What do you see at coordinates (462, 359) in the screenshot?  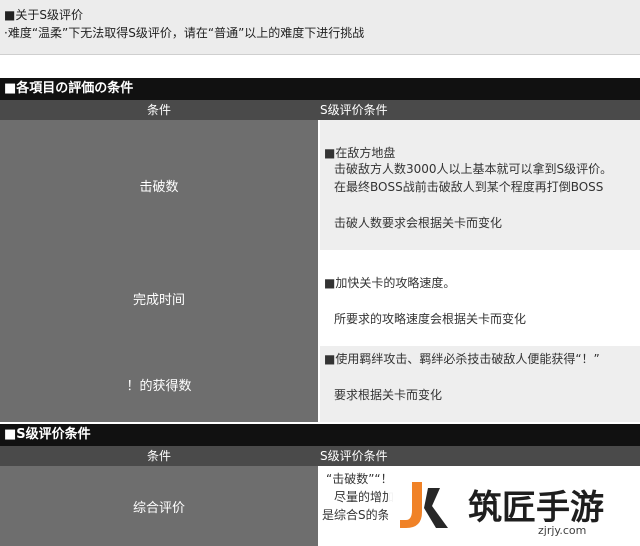 I see `content-line: ■使用羁绊攻击、羁绊必杀技击破敌人便能获得“！”` at bounding box center [462, 359].